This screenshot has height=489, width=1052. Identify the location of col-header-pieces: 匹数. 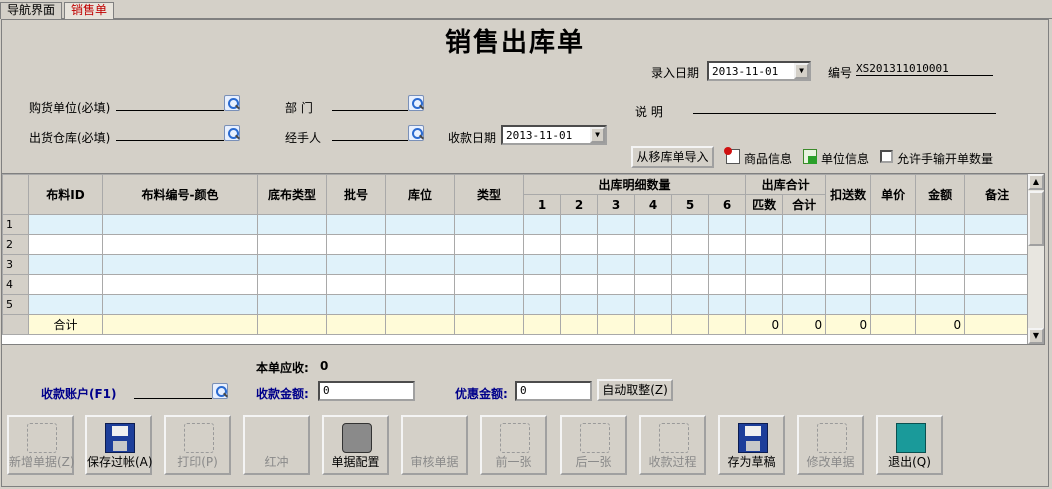
(764, 204).